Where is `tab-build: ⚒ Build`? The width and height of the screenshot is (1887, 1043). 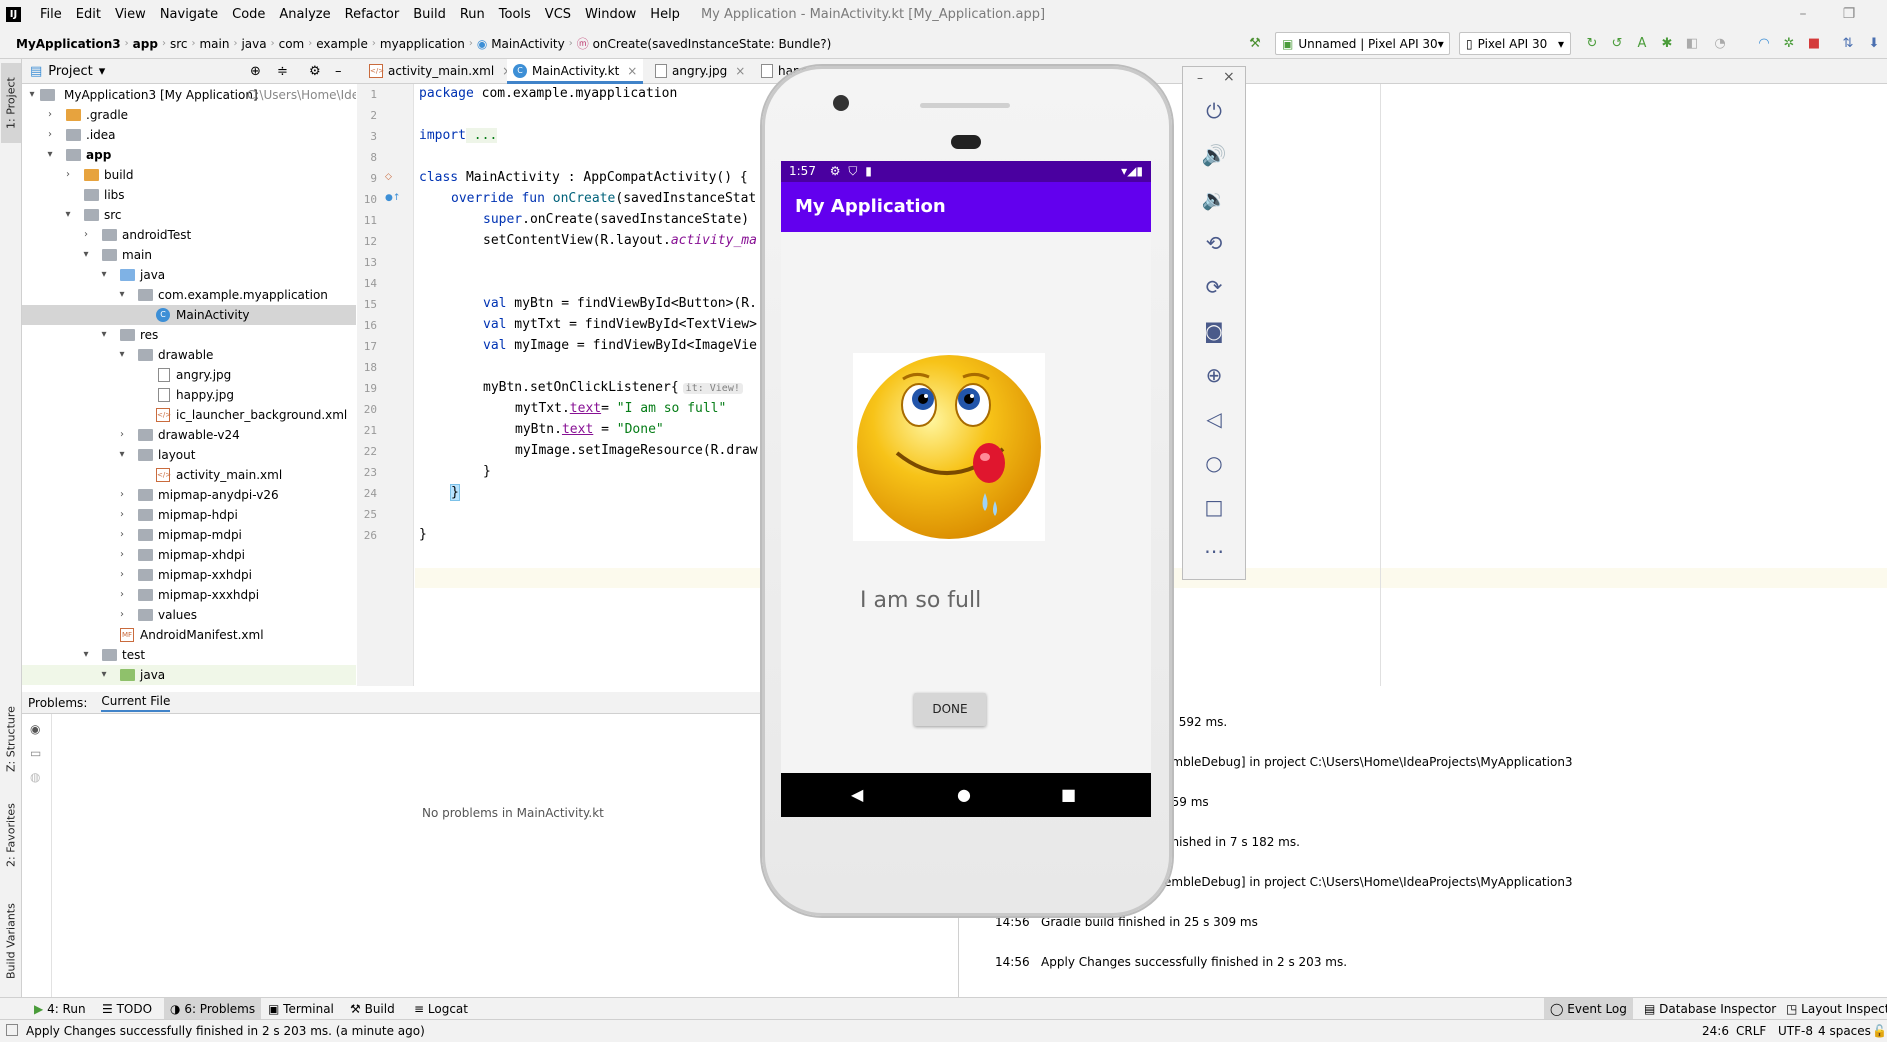 tab-build: ⚒ Build is located at coordinates (372, 1009).